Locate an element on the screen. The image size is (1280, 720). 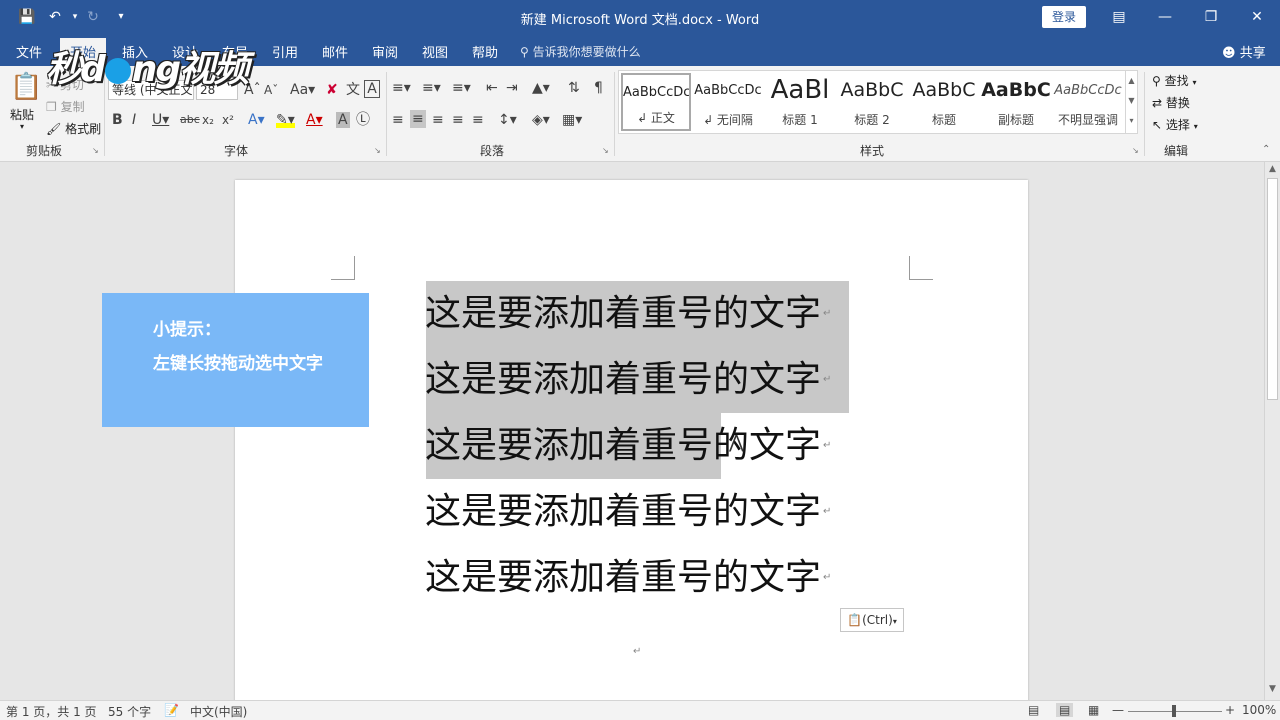
borders-icon: ▦▾ is located at coordinates (572, 120).